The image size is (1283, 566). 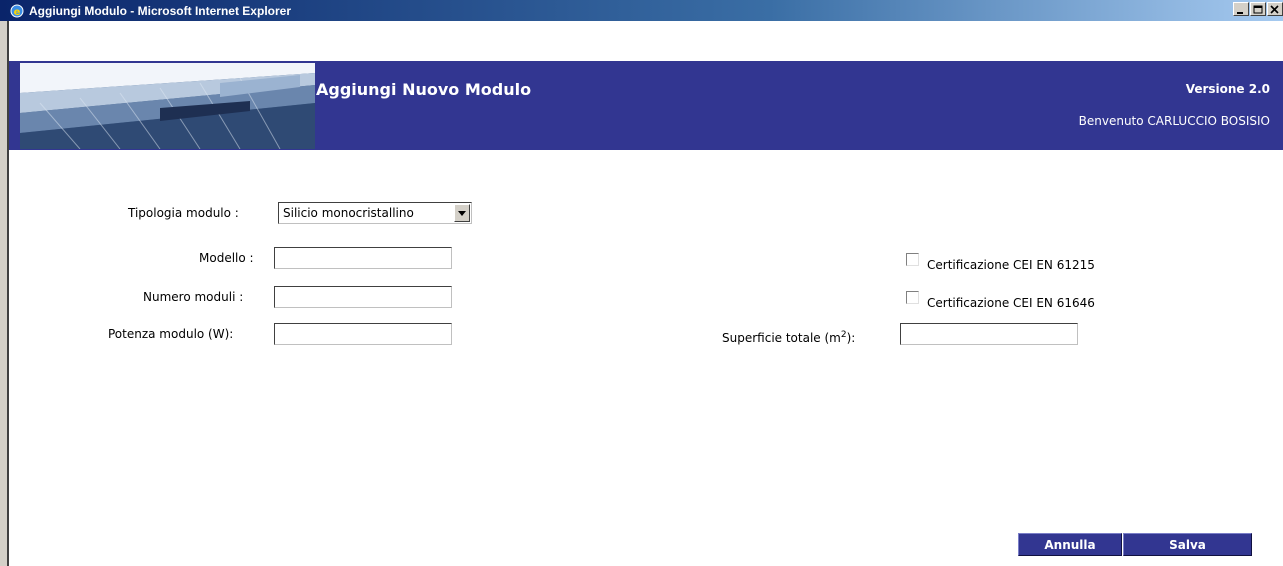 What do you see at coordinates (912, 259) in the screenshot?
I see `cert-61215-checkbox` at bounding box center [912, 259].